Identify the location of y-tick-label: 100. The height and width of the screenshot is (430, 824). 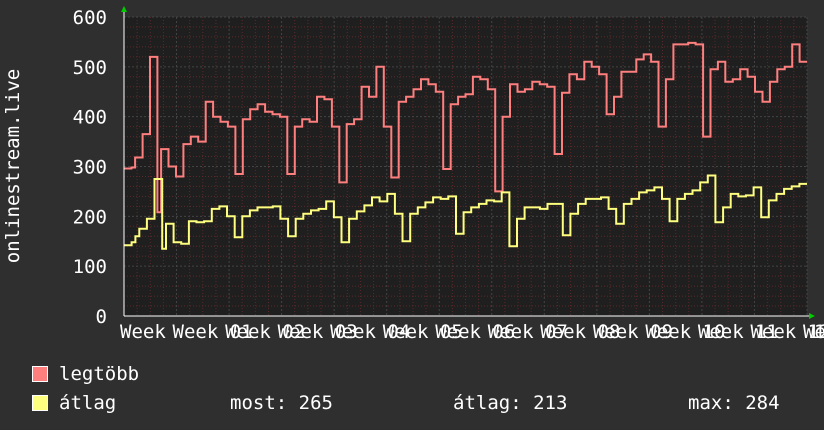
(90, 267).